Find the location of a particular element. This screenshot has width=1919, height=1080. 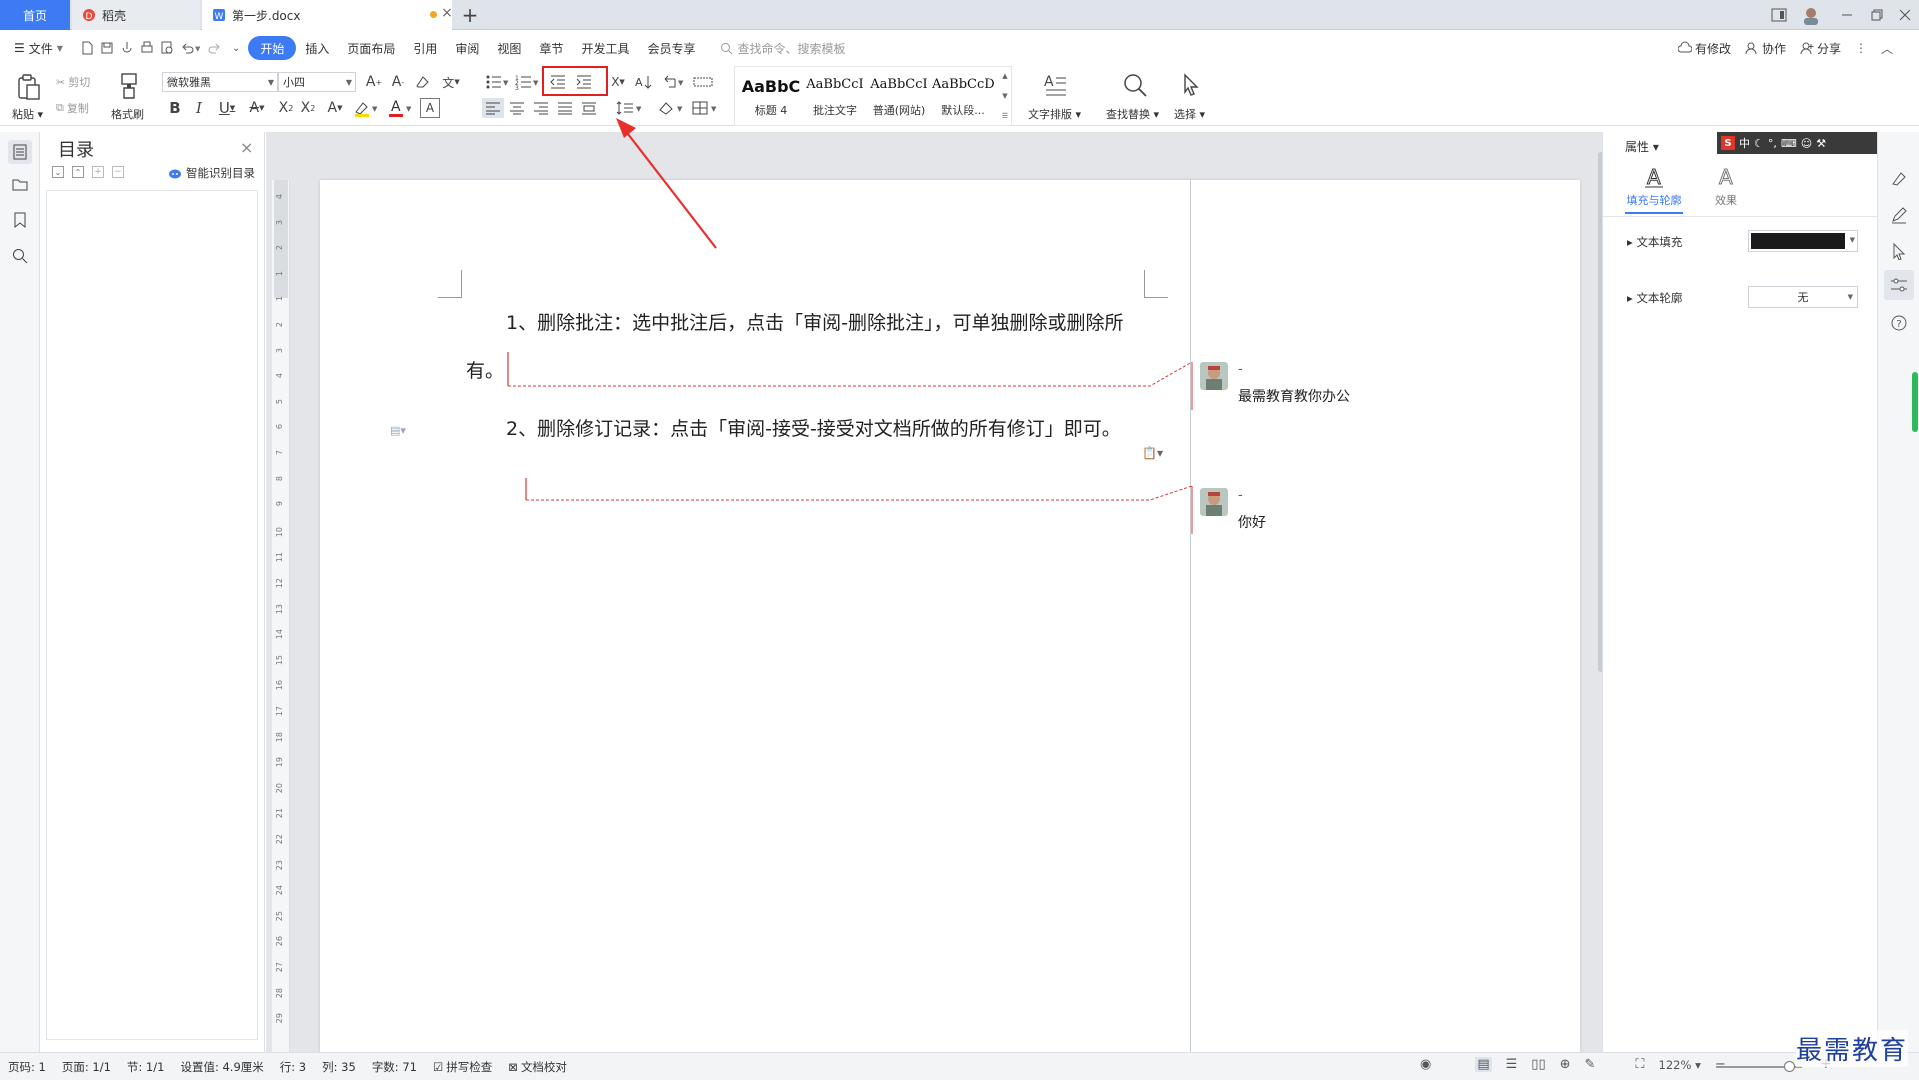

save-icon is located at coordinates (107, 48).